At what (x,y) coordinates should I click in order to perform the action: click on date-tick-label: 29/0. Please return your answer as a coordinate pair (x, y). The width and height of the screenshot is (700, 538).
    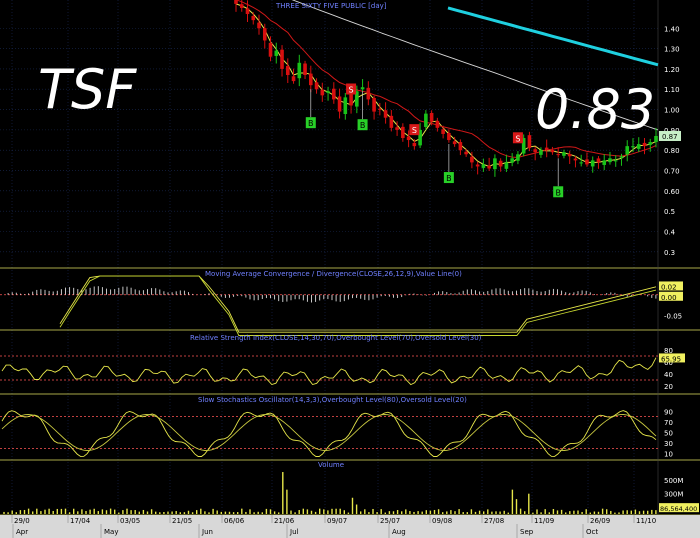
    Looking at the image, I should click on (22, 521).